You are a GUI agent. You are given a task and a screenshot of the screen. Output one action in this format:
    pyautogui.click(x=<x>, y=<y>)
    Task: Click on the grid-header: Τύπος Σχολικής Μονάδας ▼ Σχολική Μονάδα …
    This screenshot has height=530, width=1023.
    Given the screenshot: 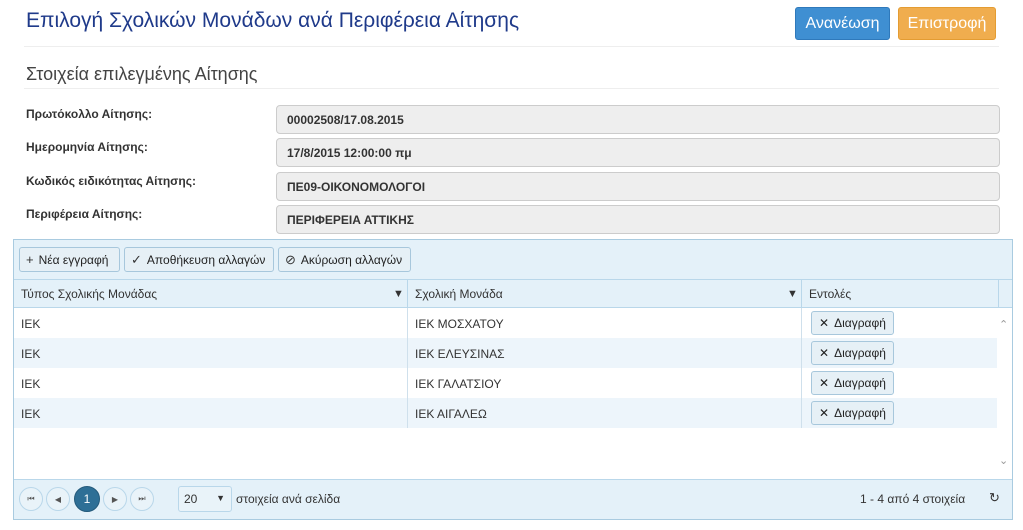 What is the action you would take?
    pyautogui.click(x=513, y=294)
    